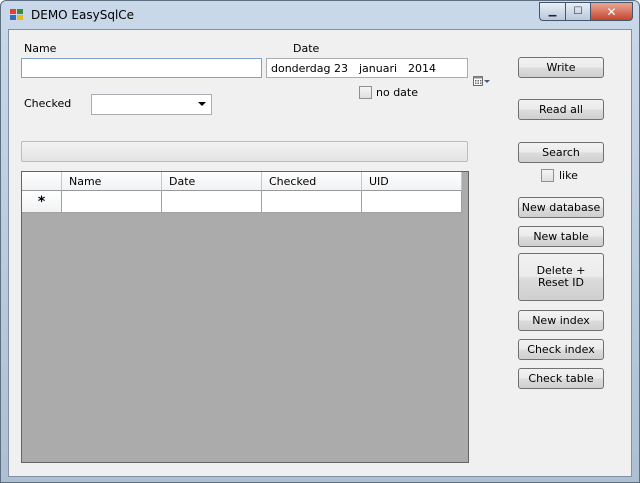  I want to click on new-row-cell-uid, so click(412, 202).